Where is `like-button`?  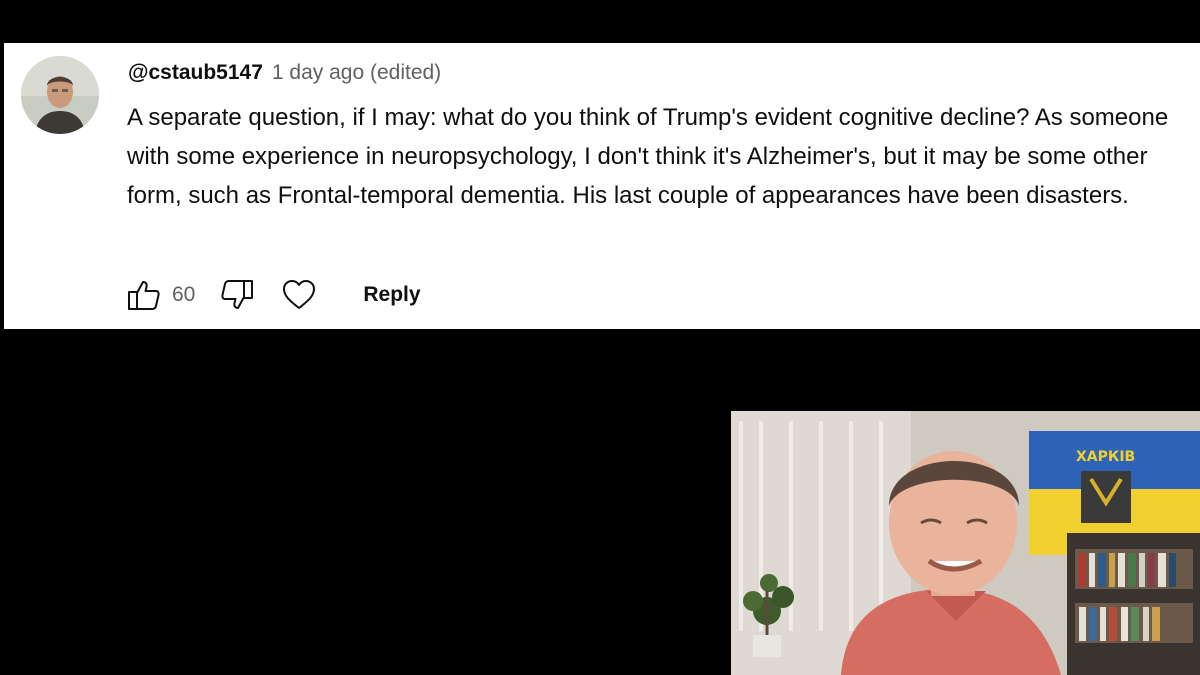
like-button is located at coordinates (144, 295).